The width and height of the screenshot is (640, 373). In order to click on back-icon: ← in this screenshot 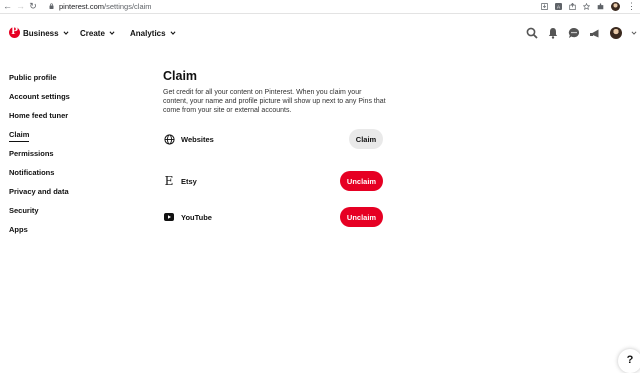, I will do `click(7, 6)`.